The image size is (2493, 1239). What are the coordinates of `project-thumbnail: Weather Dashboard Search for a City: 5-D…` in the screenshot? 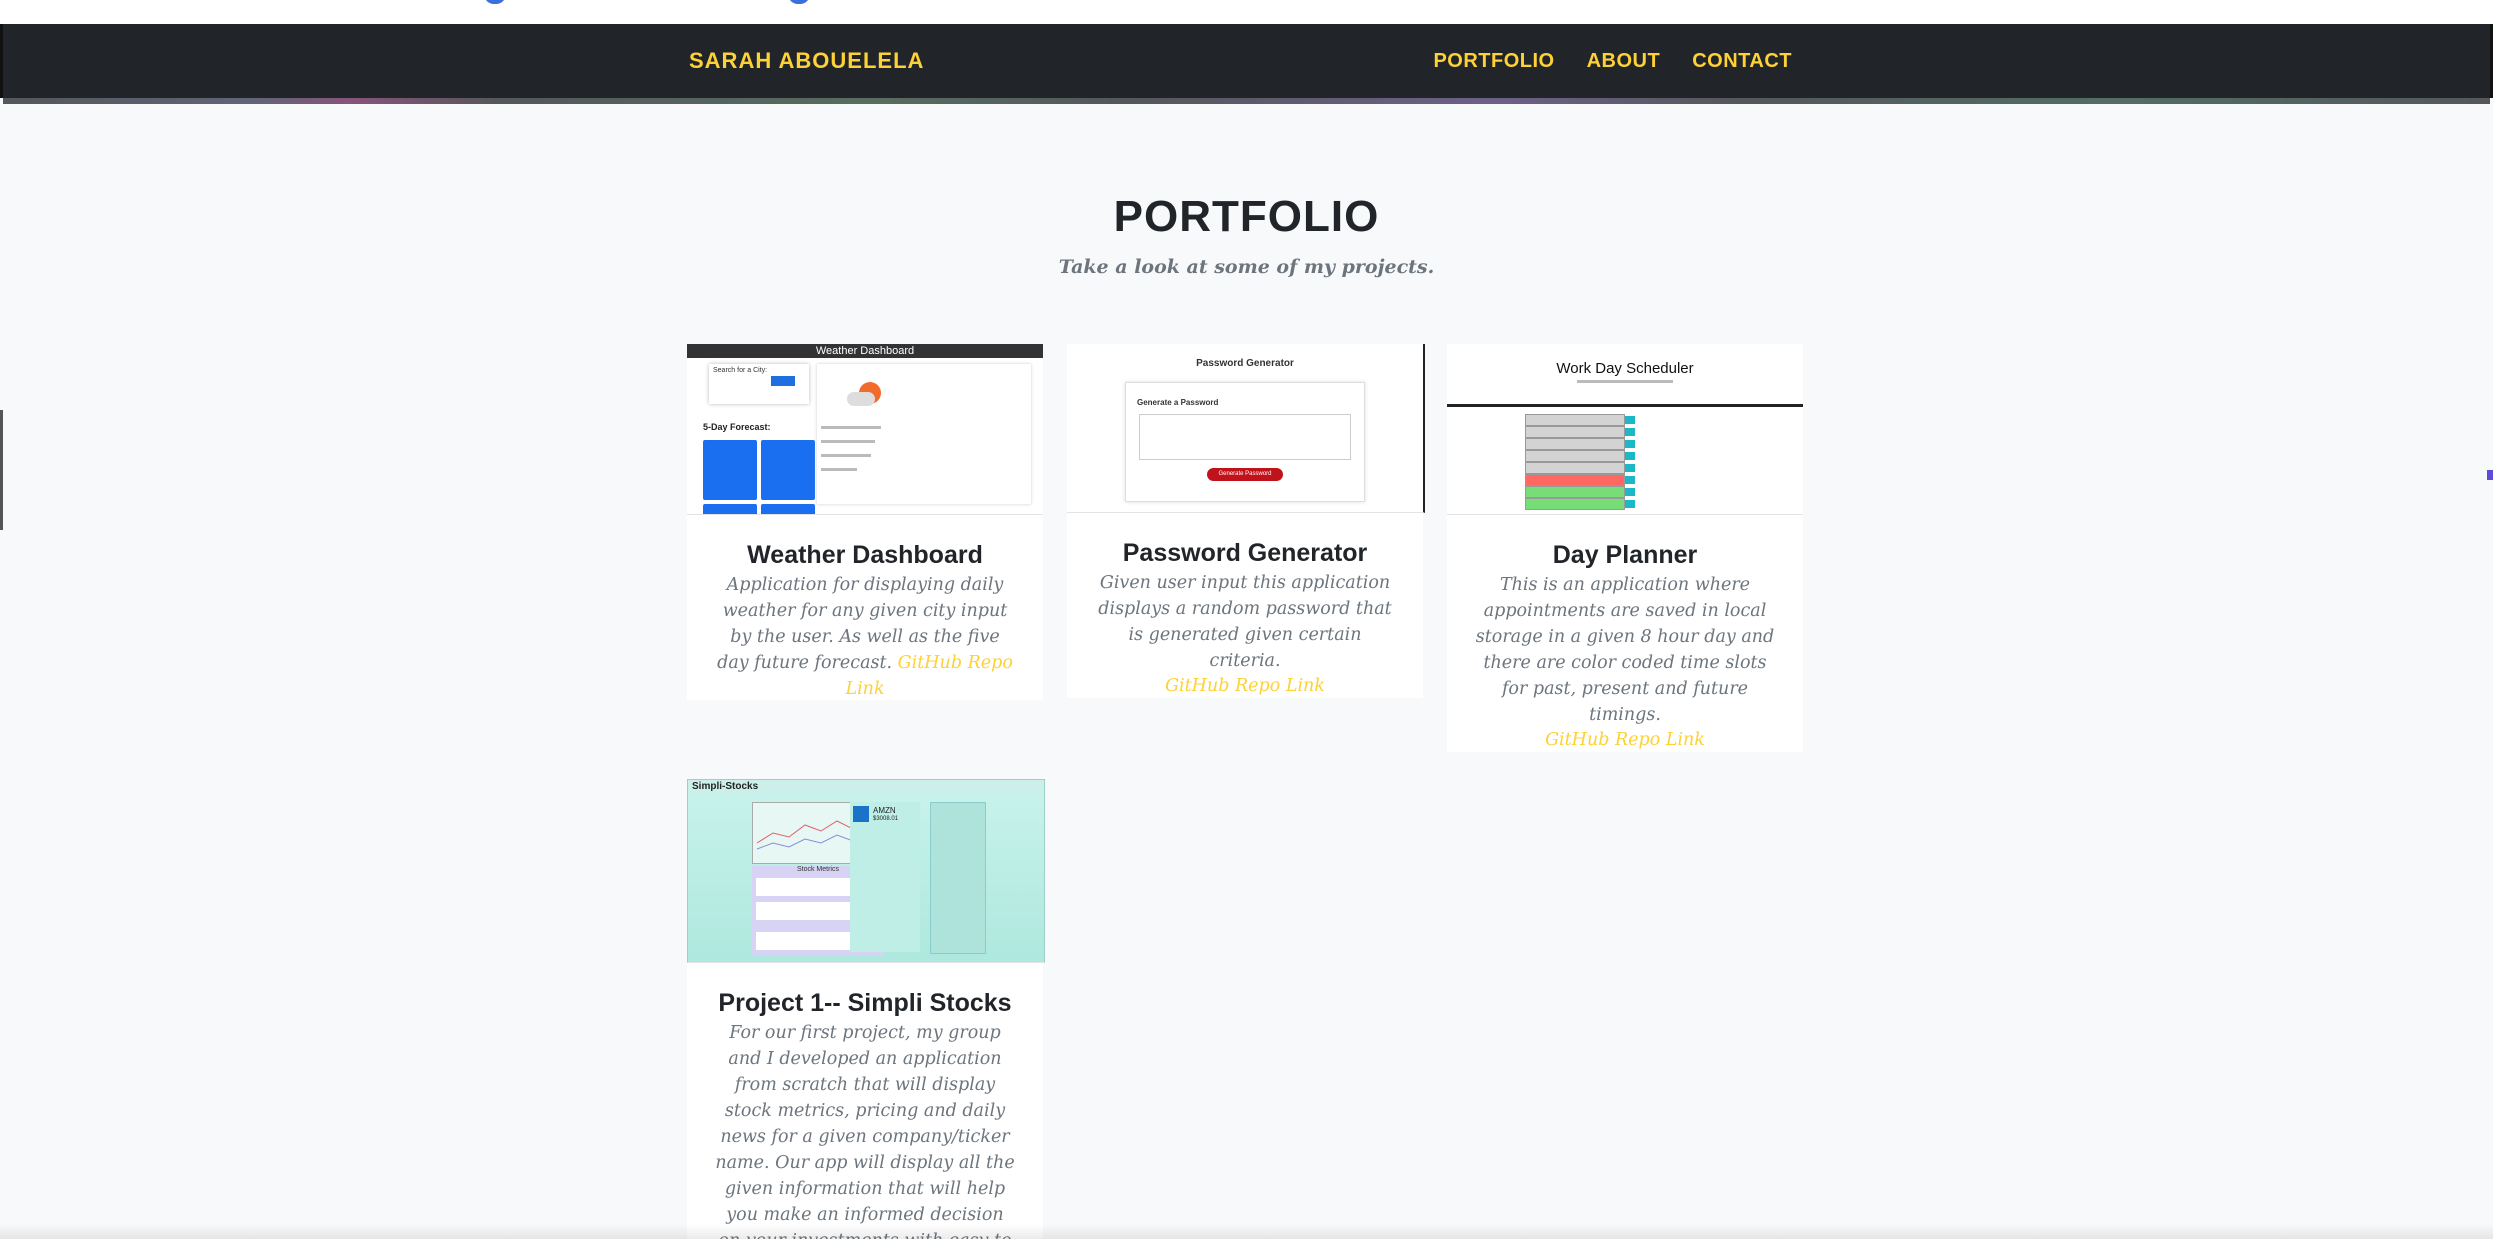 It's located at (865, 429).